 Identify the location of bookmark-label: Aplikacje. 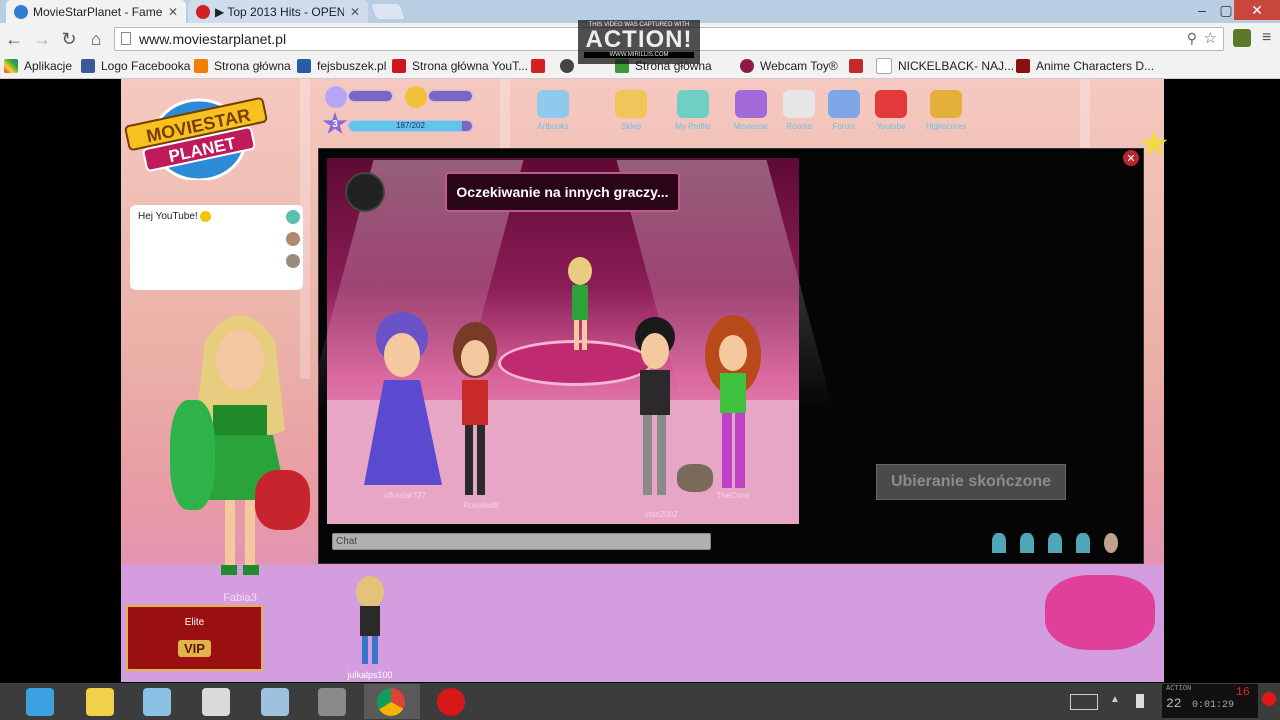
(48, 66).